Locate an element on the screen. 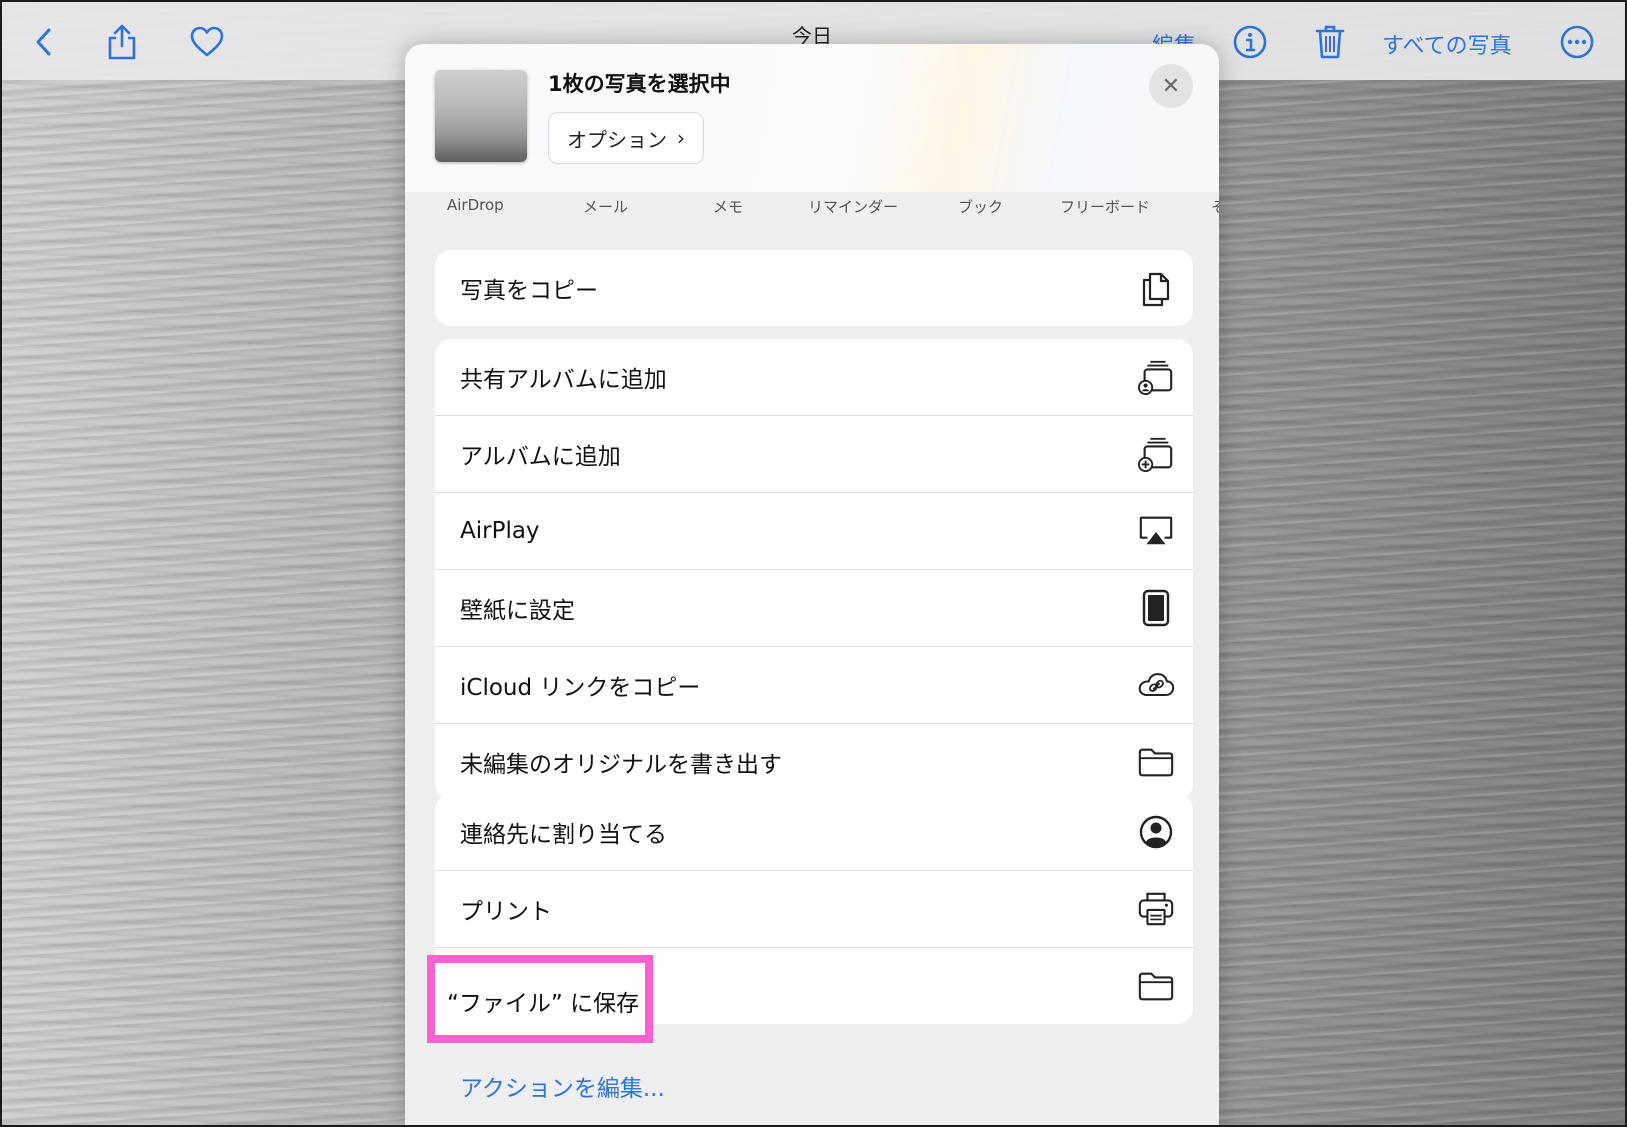 The image size is (1627, 1127). shared-album-icon is located at coordinates (1156, 377).